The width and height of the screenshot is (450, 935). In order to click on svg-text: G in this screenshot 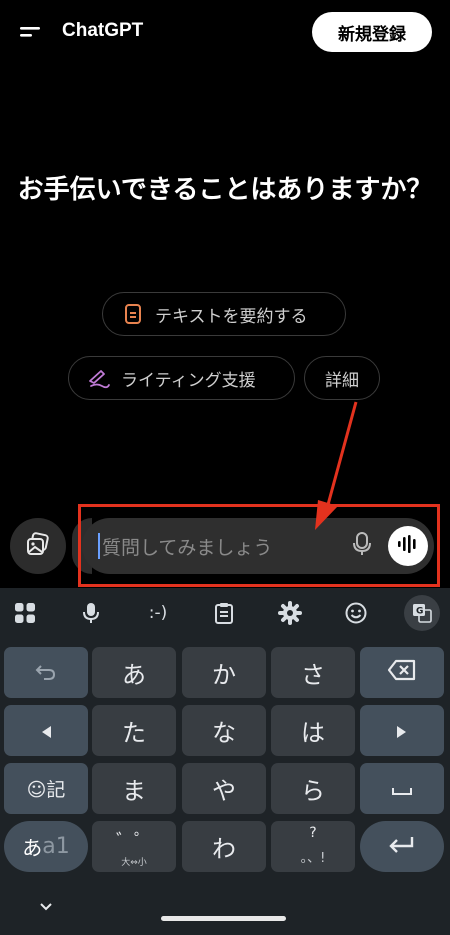, I will do `click(419, 612)`.